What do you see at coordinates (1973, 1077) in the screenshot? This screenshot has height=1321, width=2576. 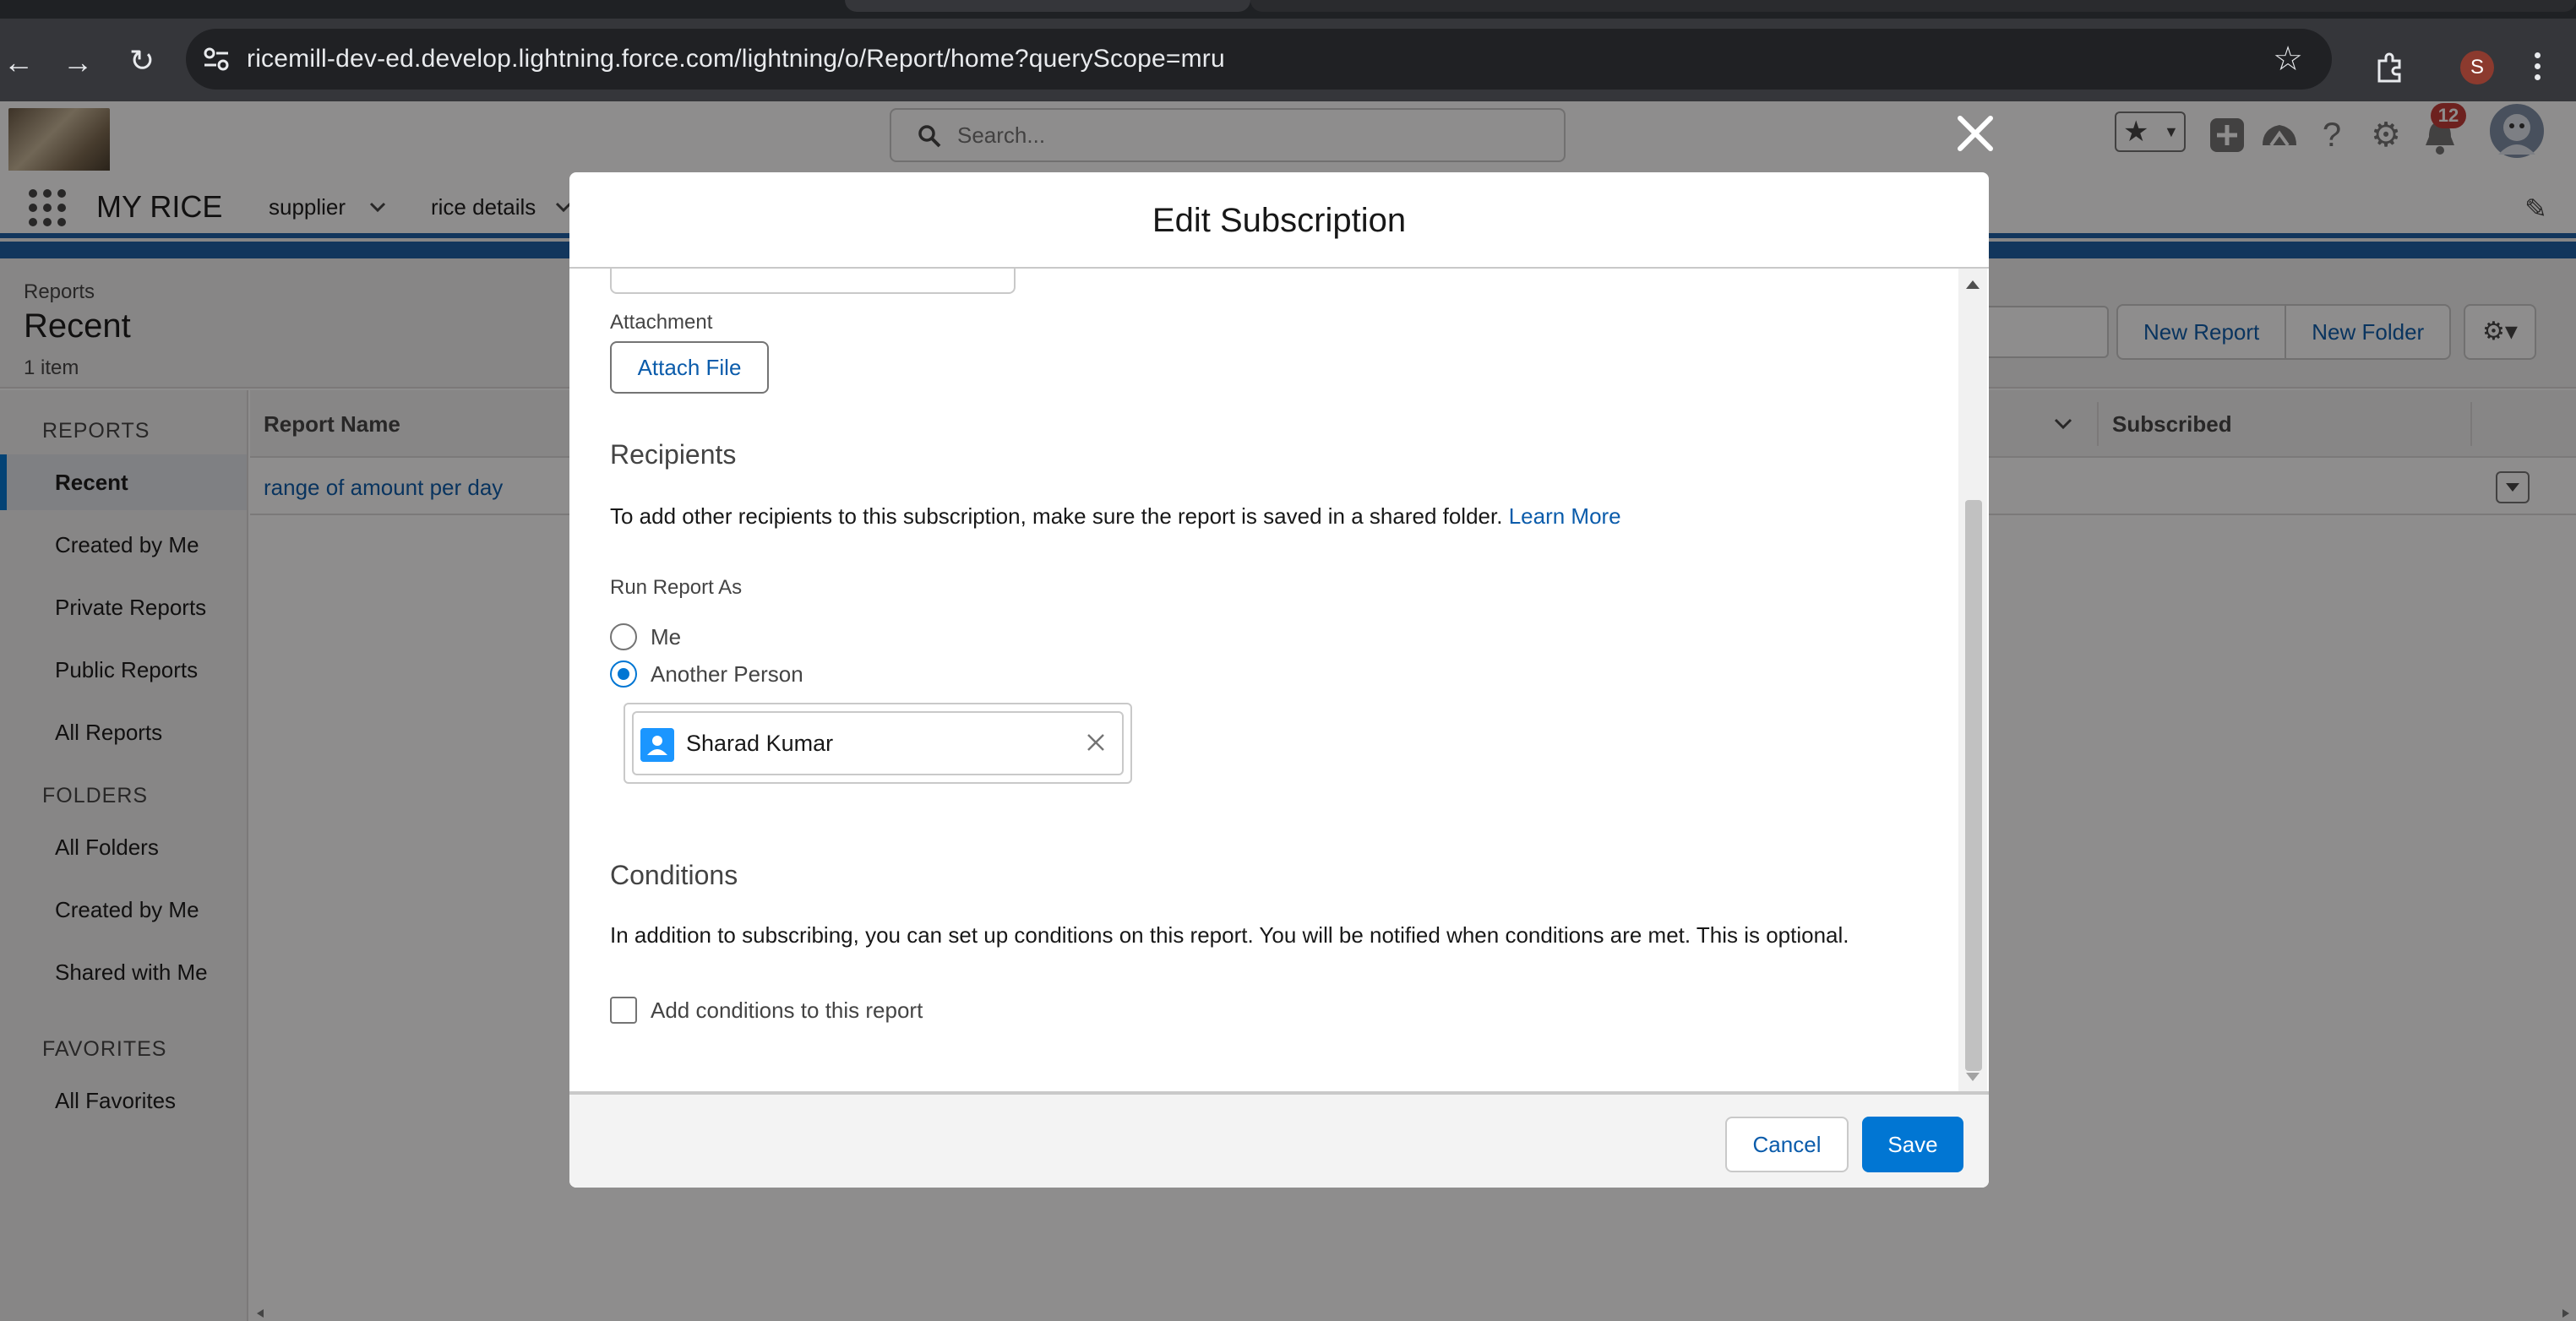 I see `scroll-down-arrow-icon` at bounding box center [1973, 1077].